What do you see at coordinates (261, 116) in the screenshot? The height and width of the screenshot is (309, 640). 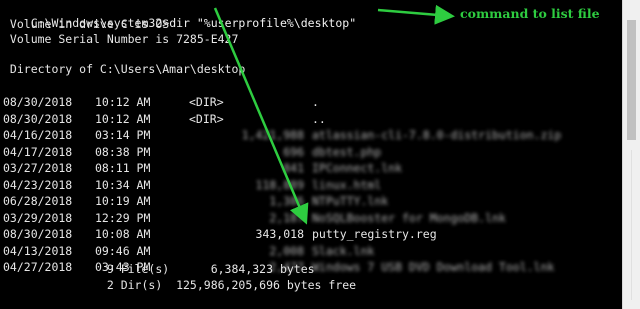 I see `arrow-to-file` at bounding box center [261, 116].